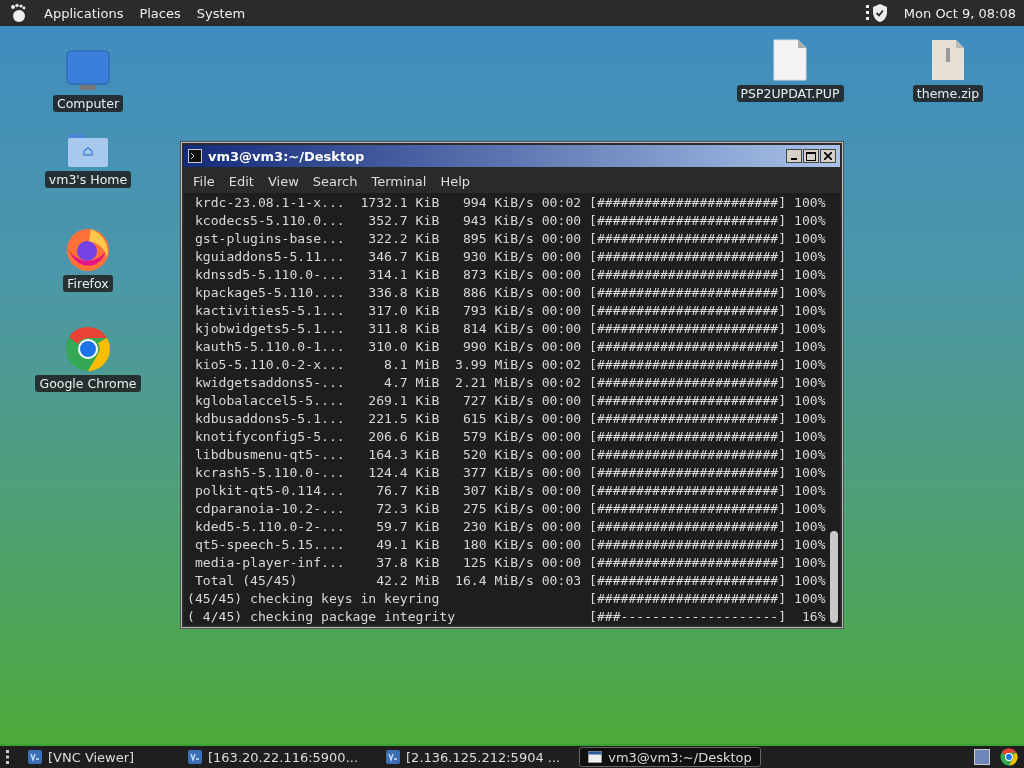  What do you see at coordinates (507, 599) in the screenshot?
I see `terminal-line: (45/45) checking keys in keyring [#######################] 100%` at bounding box center [507, 599].